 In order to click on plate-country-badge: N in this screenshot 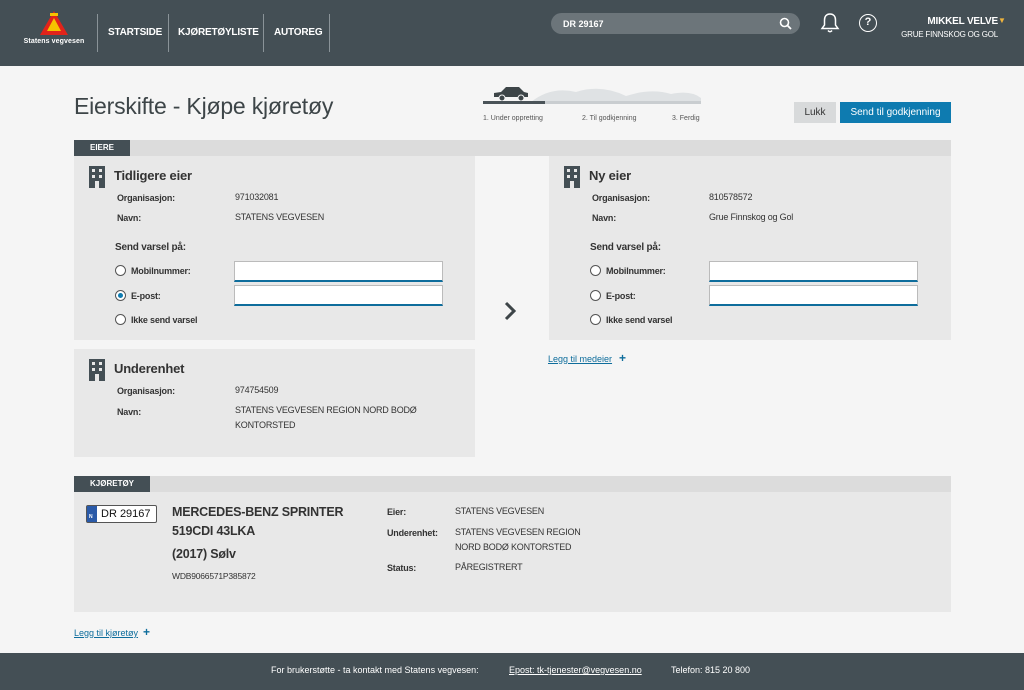, I will do `click(92, 514)`.